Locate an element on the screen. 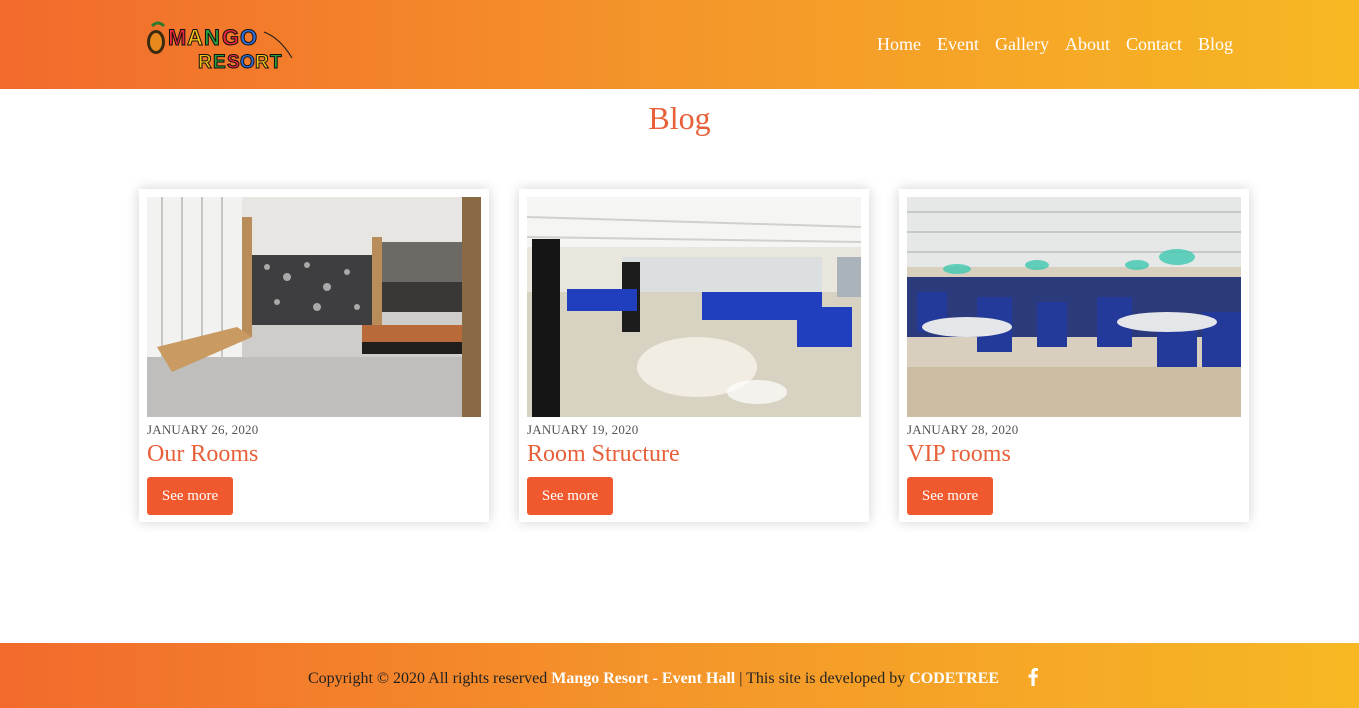 The height and width of the screenshot is (708, 1359). copyright-text: Copyright © 2020 All rights reserved is located at coordinates (428, 678).